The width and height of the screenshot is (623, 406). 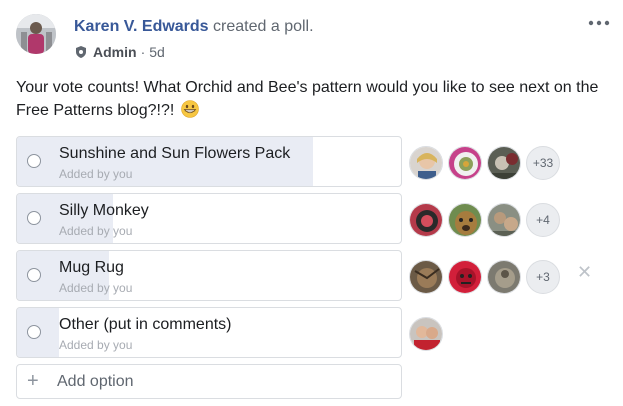 I want to click on role-badge: Admin, so click(x=115, y=52).